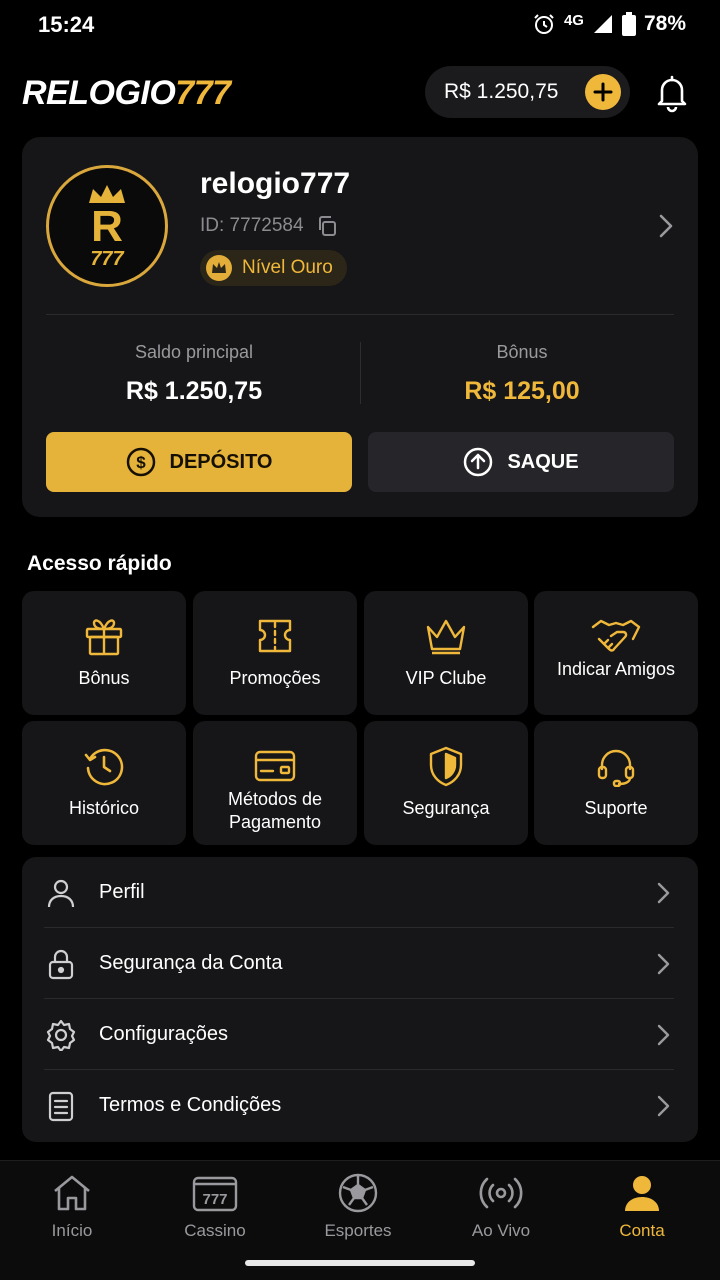 Image resolution: width=720 pixels, height=1280 pixels. What do you see at coordinates (275, 183) in the screenshot?
I see `username: relogio777` at bounding box center [275, 183].